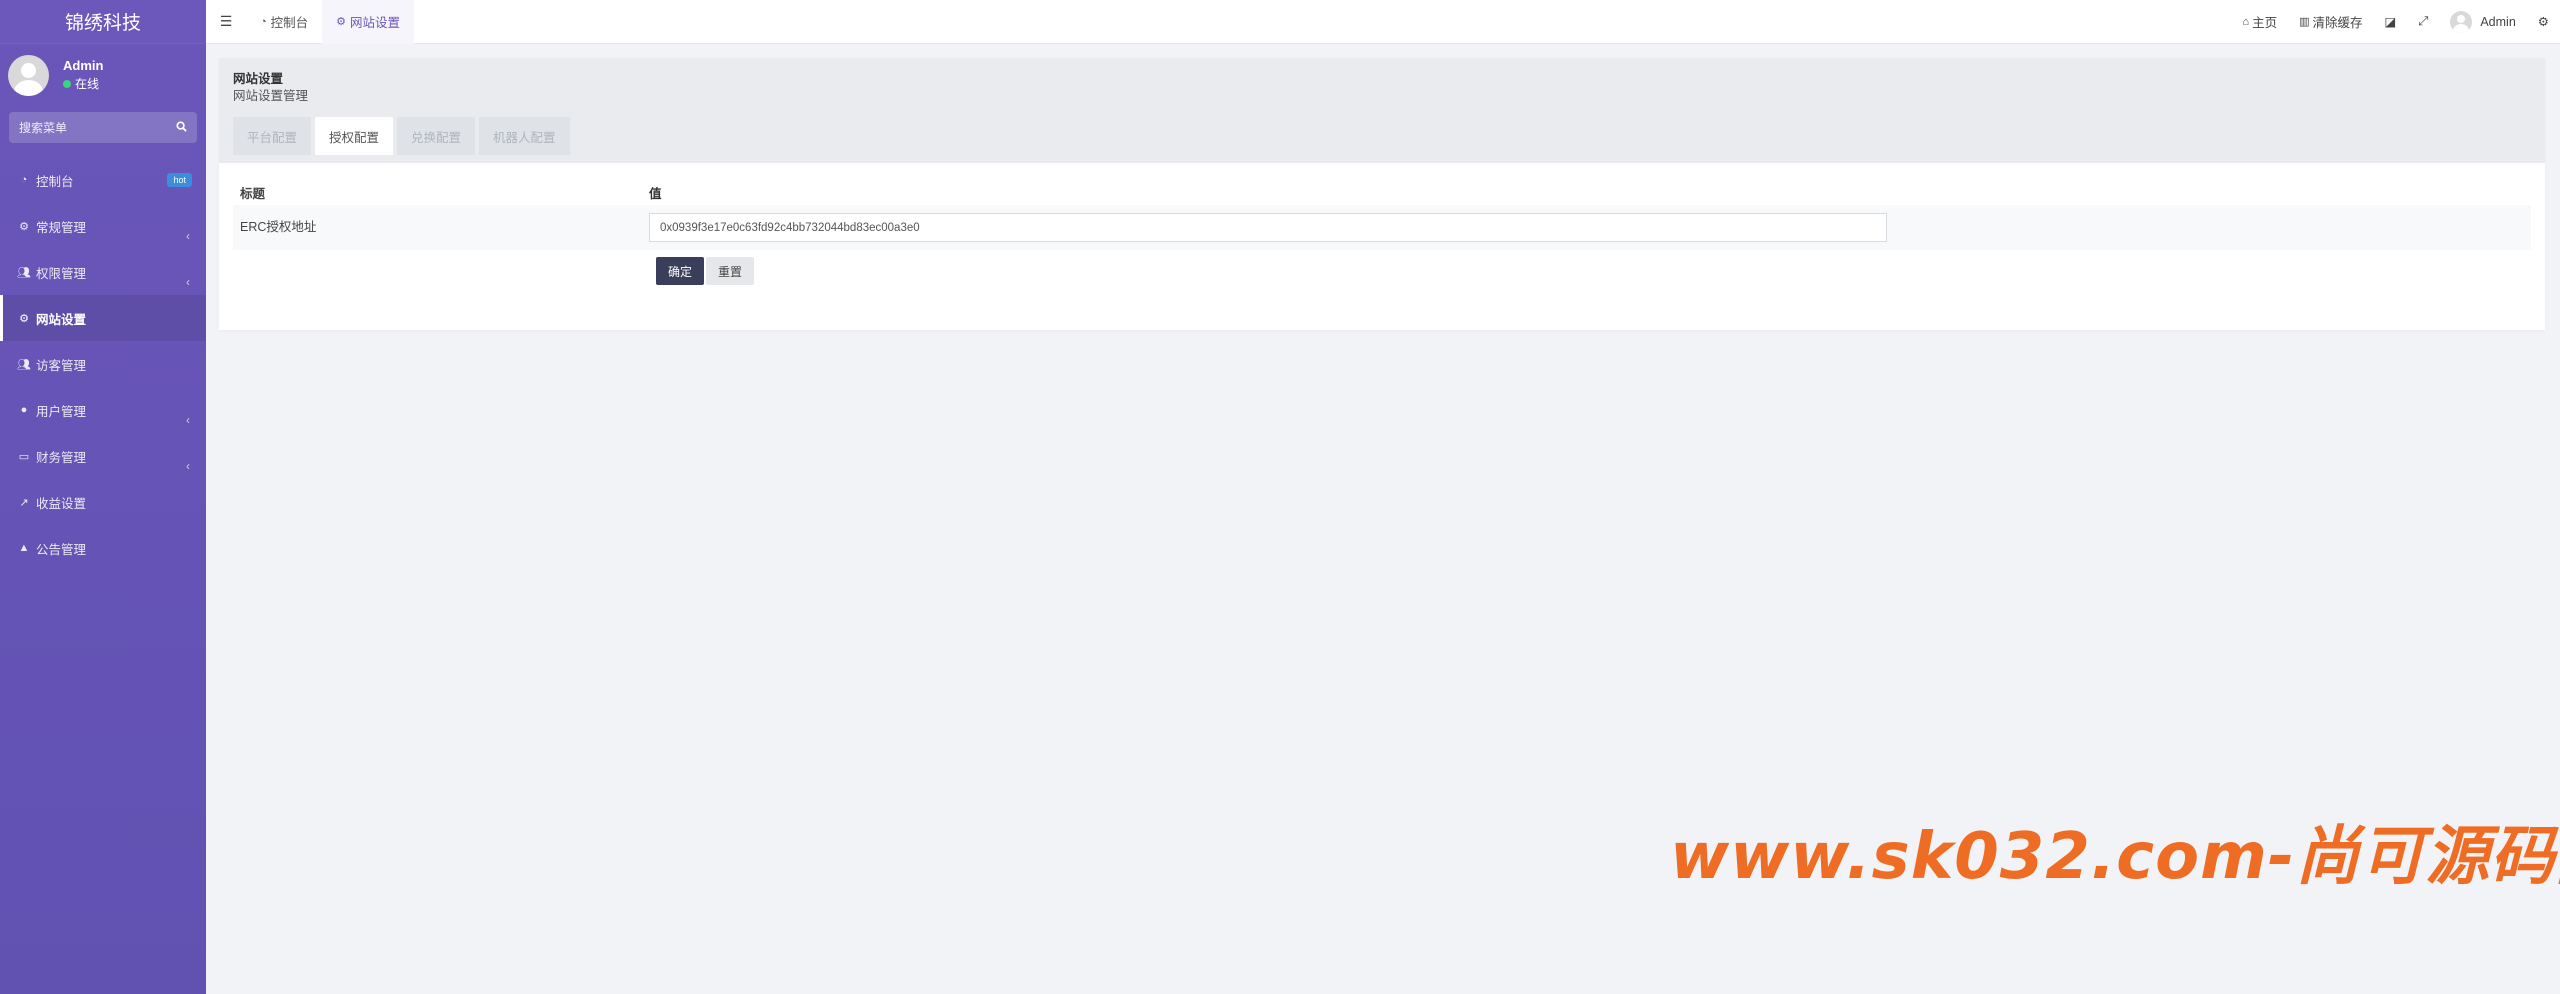  What do you see at coordinates (103, 410) in the screenshot?
I see `sidebar-item-users: ● 用户管理 ‹` at bounding box center [103, 410].